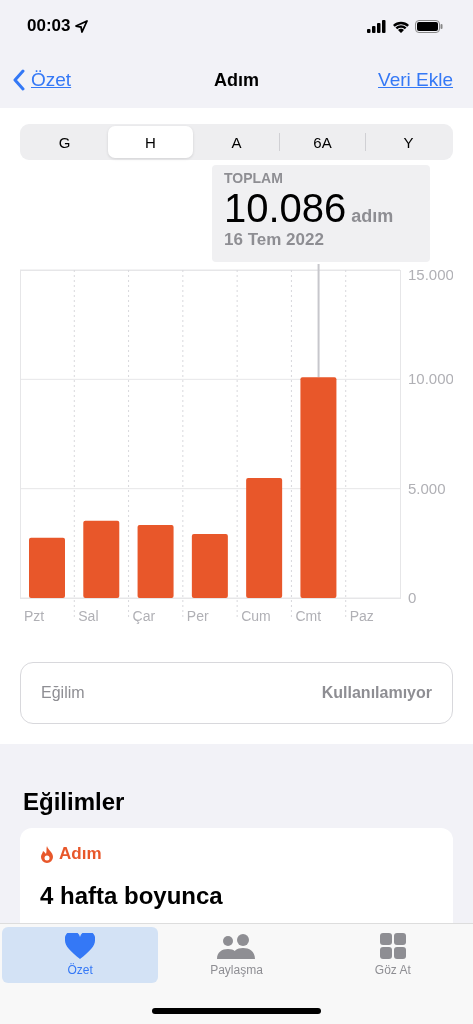 The image size is (473, 1024). Describe the element at coordinates (308, 616) in the screenshot. I see `axis-label: Cmt` at that location.